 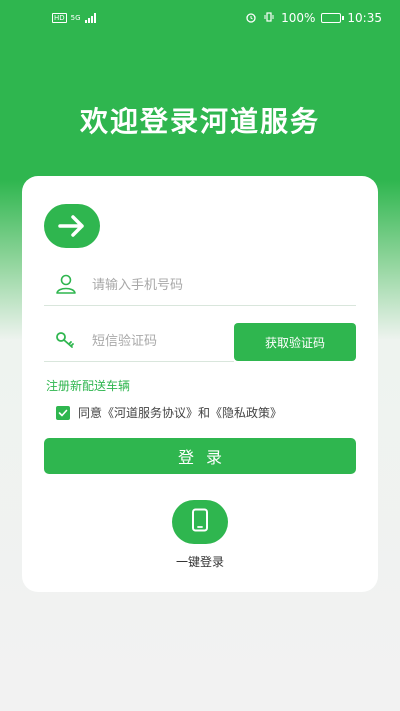 I want to click on agreement-checkbox, so click(x=63, y=412).